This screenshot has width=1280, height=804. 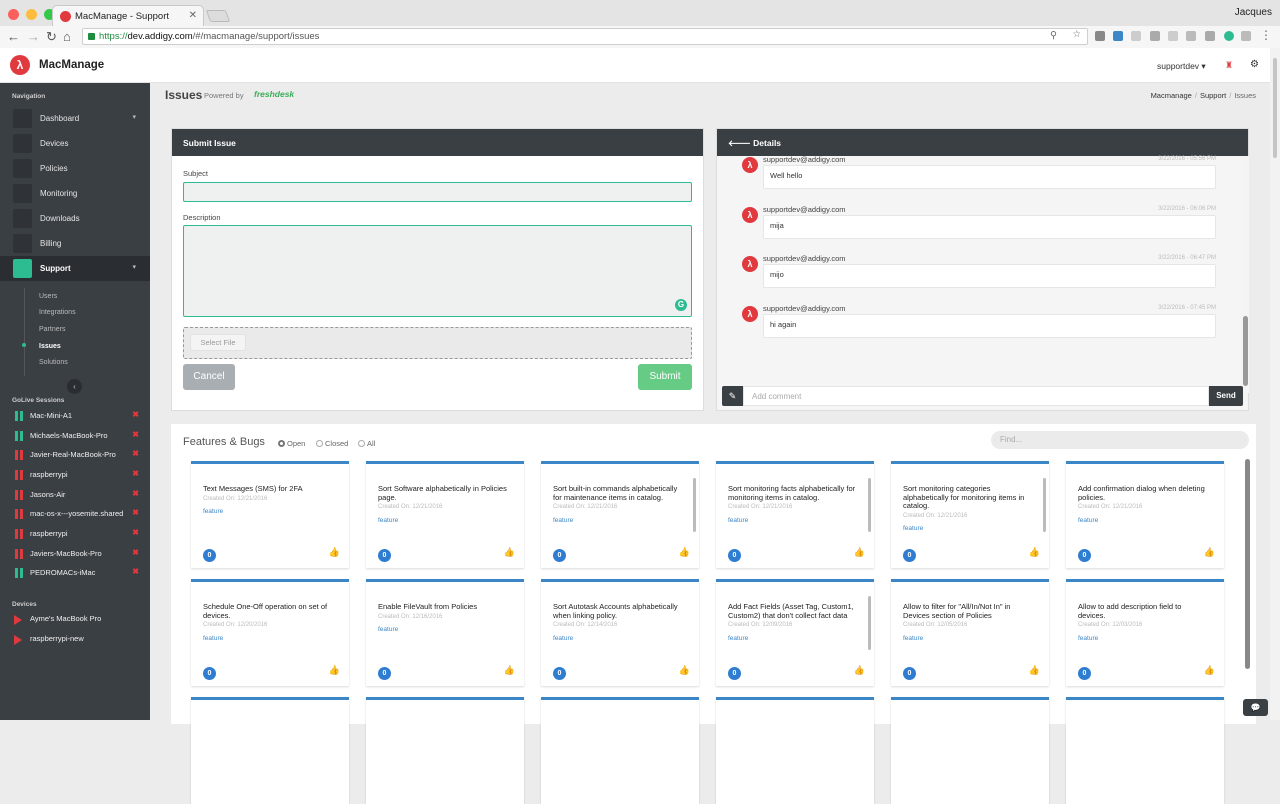 I want to click on filter-open: Open, so click(x=291, y=443).